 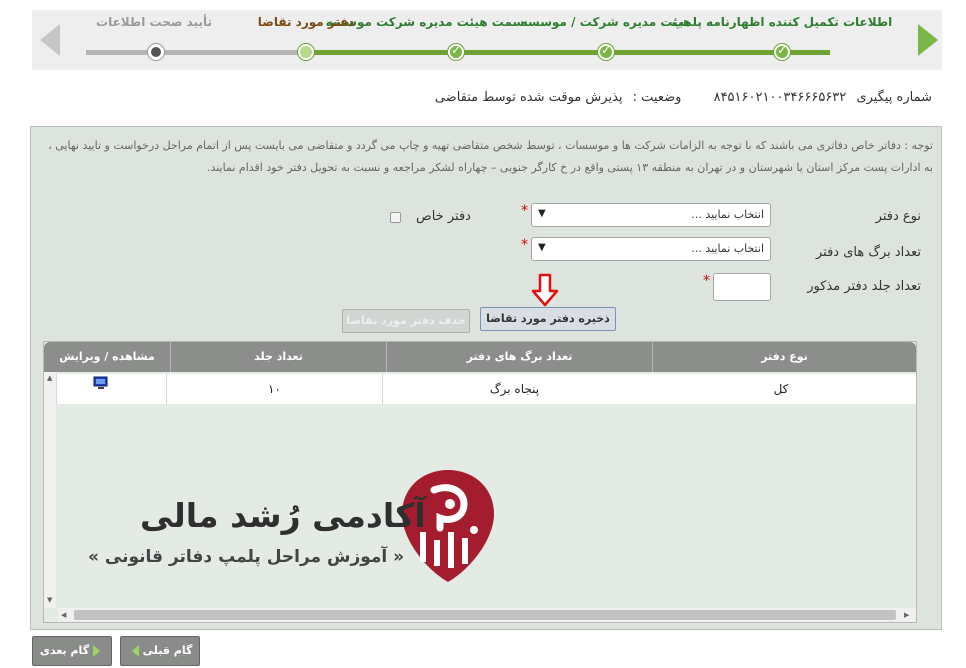 I want to click on scroll-down-icon: ▼, so click(x=49, y=600).